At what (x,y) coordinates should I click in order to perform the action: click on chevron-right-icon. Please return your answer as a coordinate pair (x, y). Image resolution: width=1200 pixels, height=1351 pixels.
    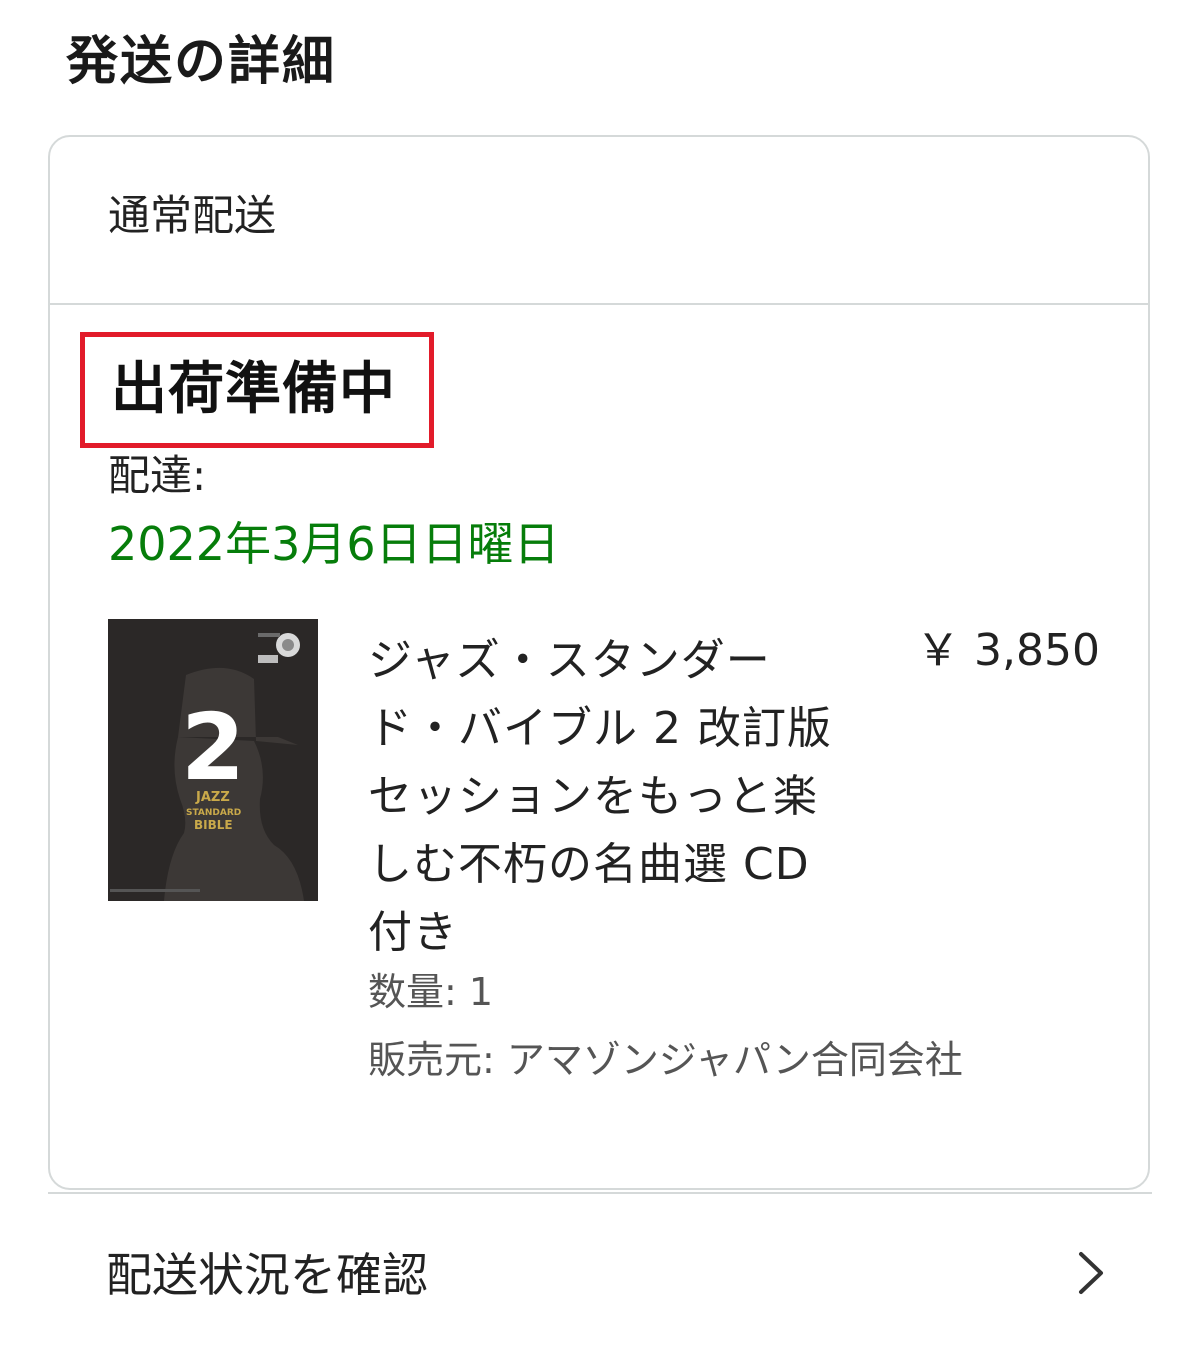
    Looking at the image, I should click on (1091, 1275).